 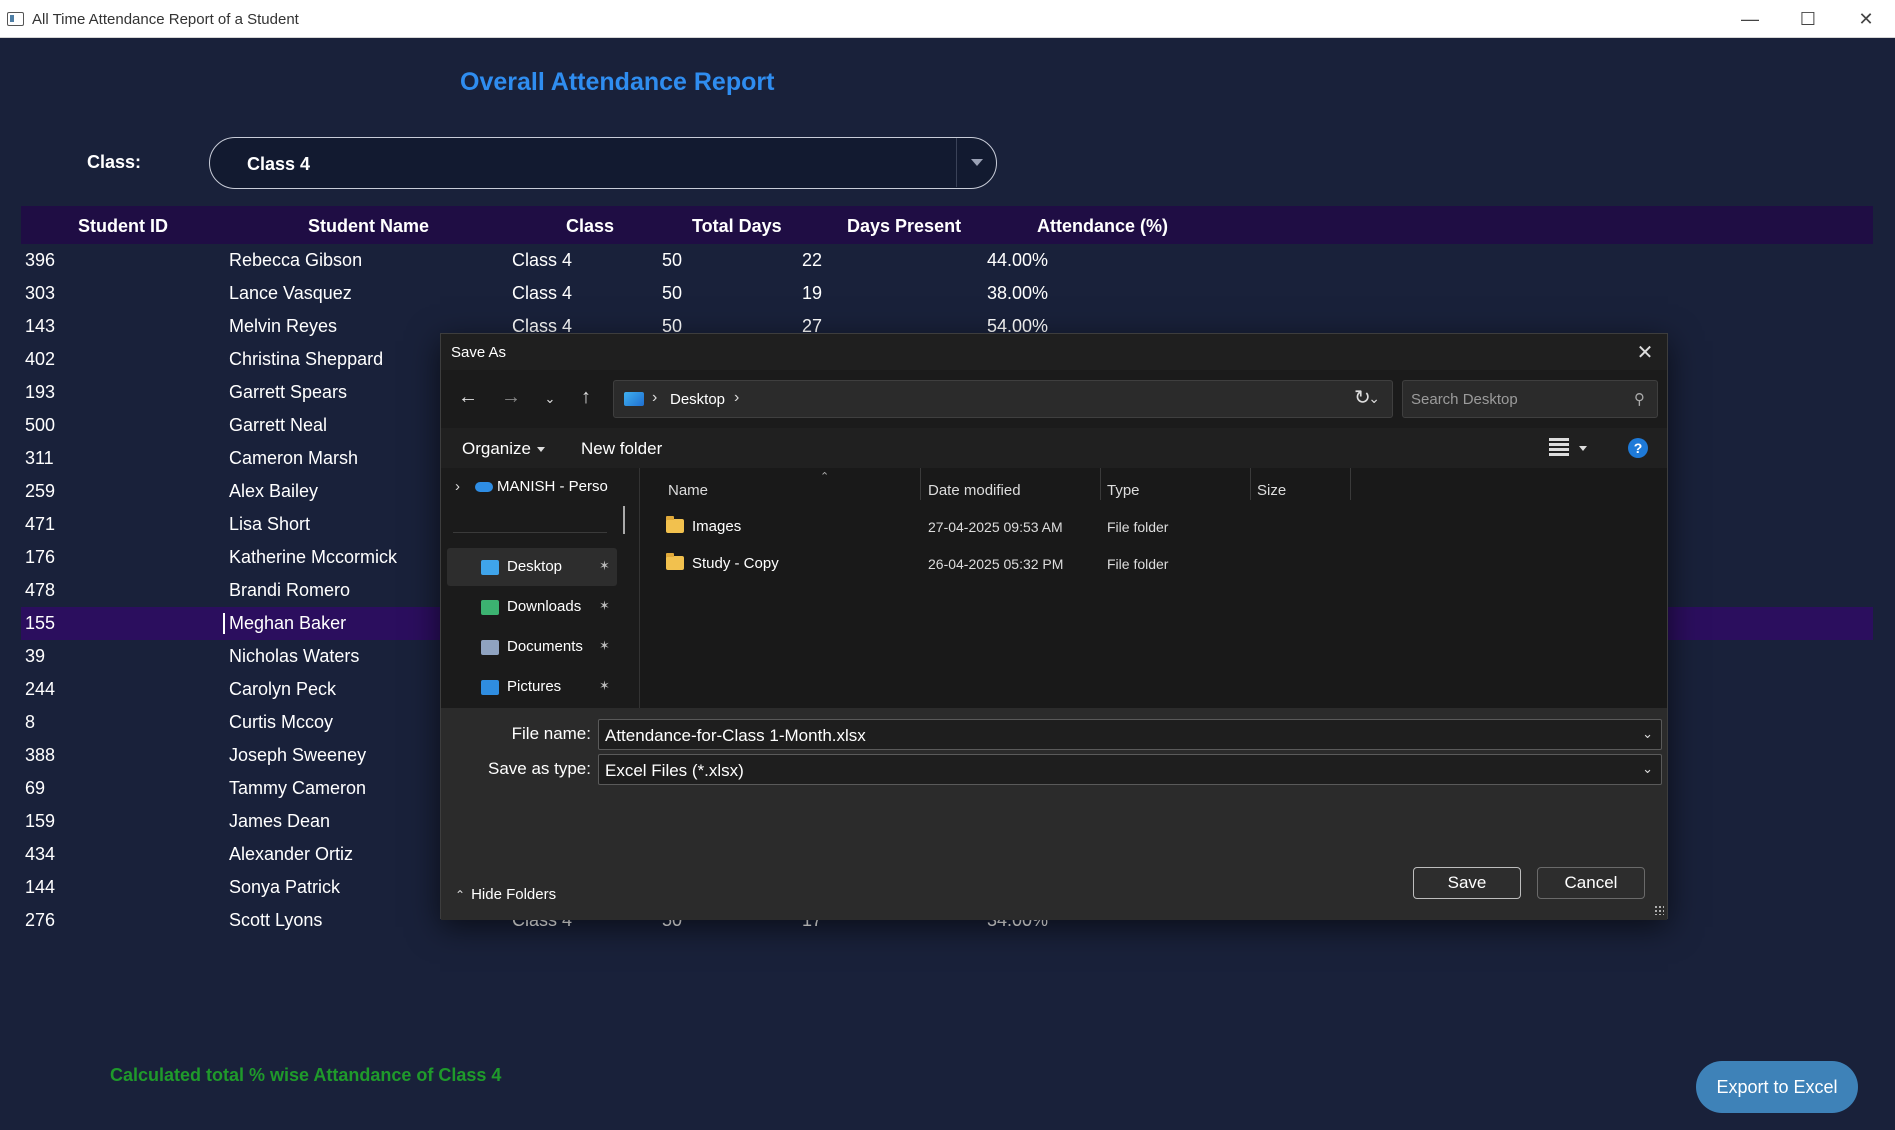 What do you see at coordinates (1866, 19) in the screenshot?
I see `close-icon: ✕` at bounding box center [1866, 19].